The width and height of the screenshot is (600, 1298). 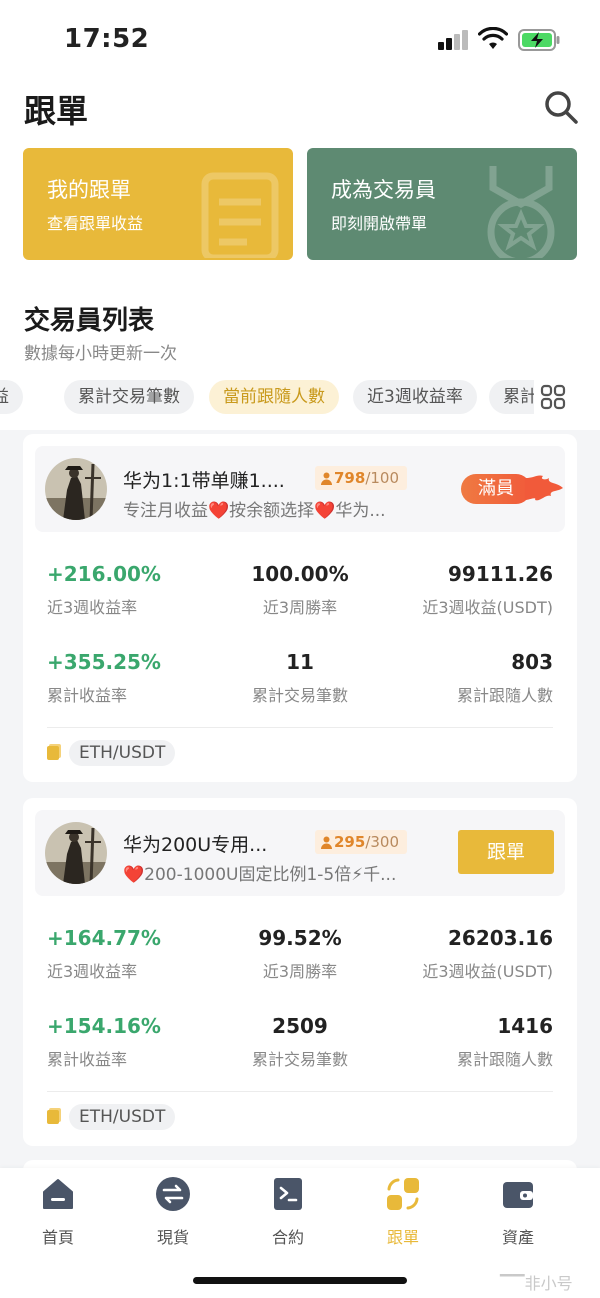 What do you see at coordinates (511, 397) in the screenshot?
I see `filter-chip-cumulative: 累計` at bounding box center [511, 397].